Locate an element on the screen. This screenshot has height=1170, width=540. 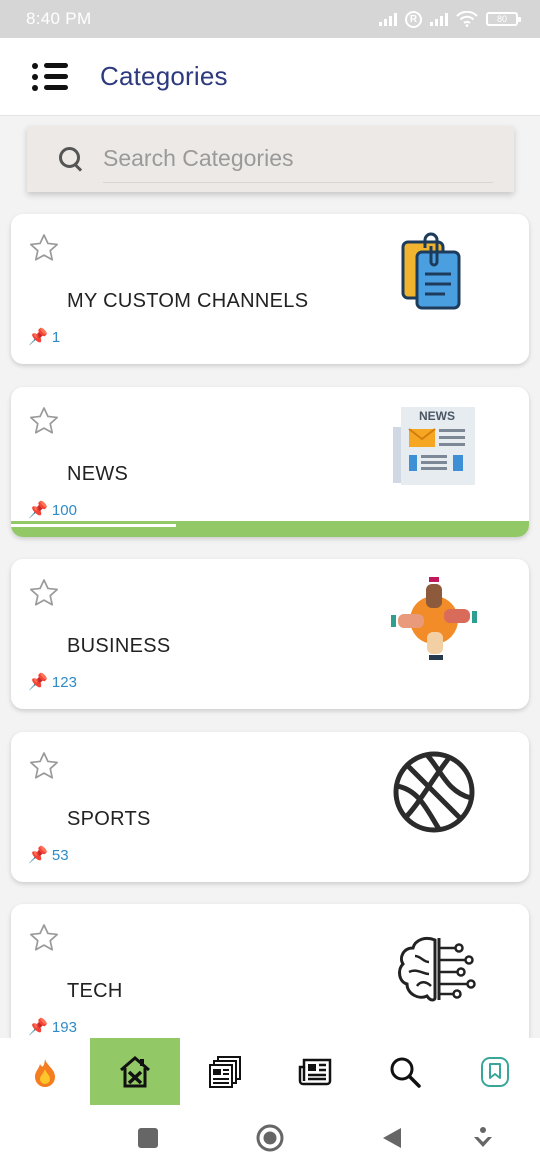
channel-count: 📌 1 is located at coordinates (44, 337).